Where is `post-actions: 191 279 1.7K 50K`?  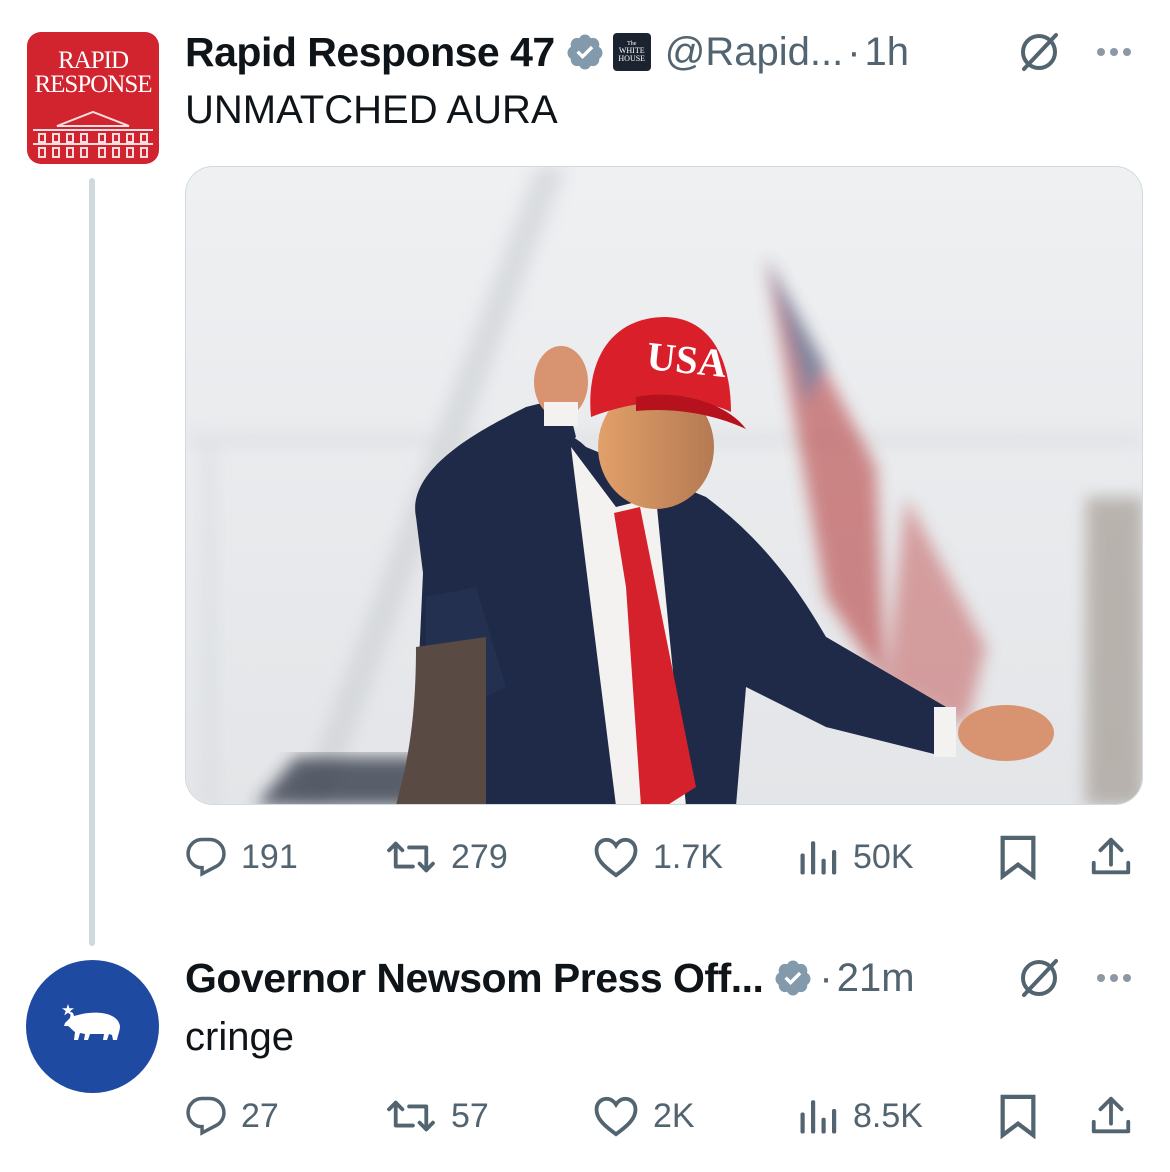 post-actions: 191 279 1.7K 50K is located at coordinates (662, 857).